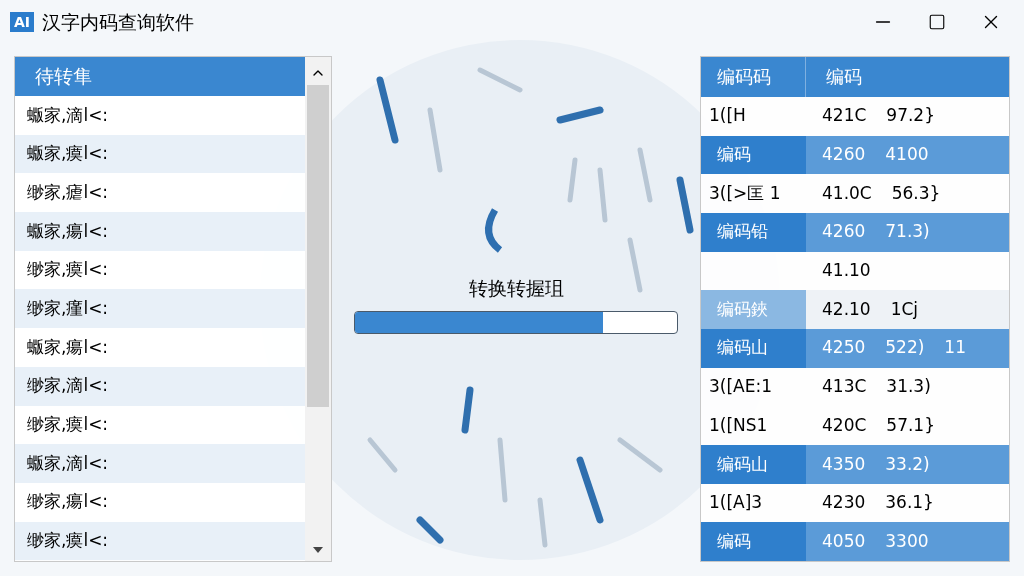 The image size is (1024, 576). What do you see at coordinates (910, 425) in the screenshot?
I see `table-cell-text: 57.1}` at bounding box center [910, 425].